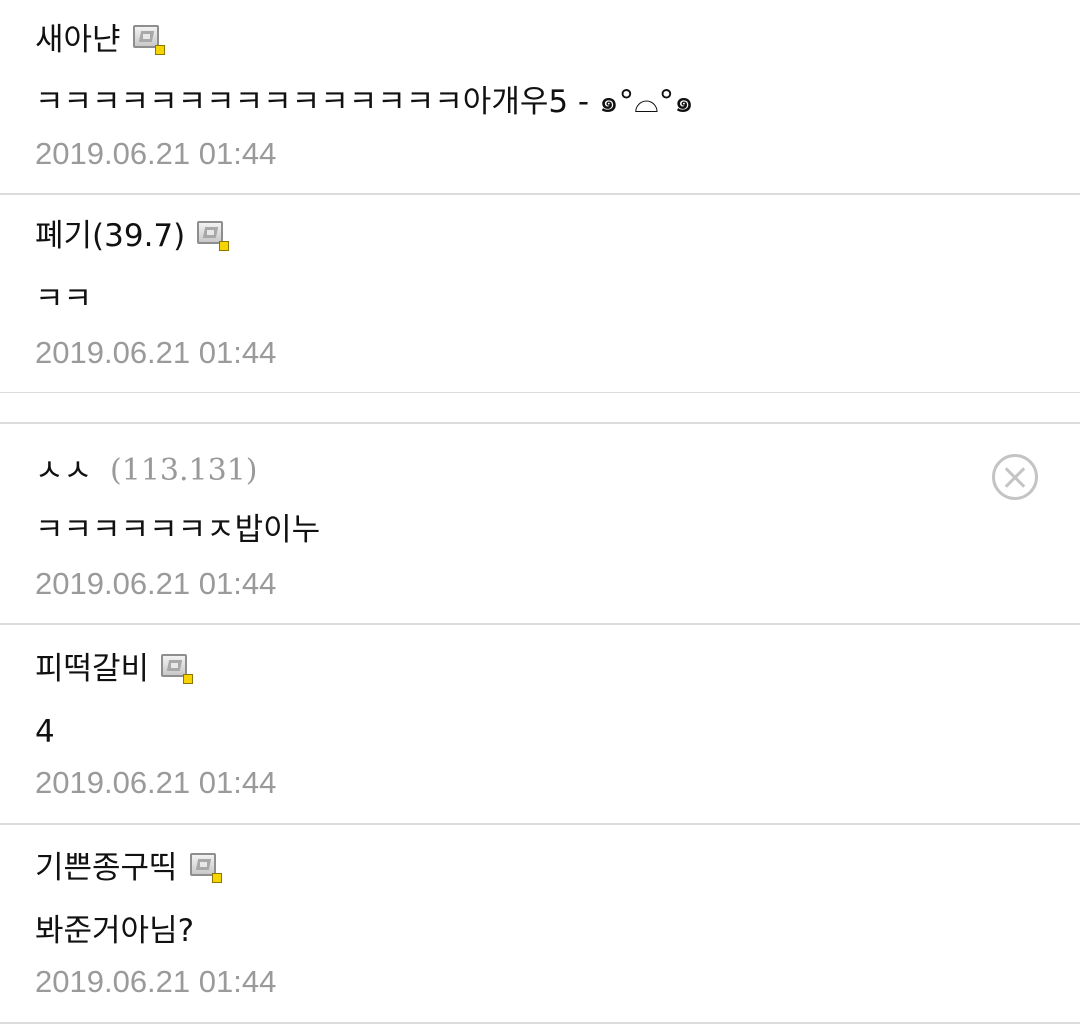 This screenshot has width=1080, height=1024. What do you see at coordinates (184, 470) in the screenshot?
I see `comment-ip: (113.131)` at bounding box center [184, 470].